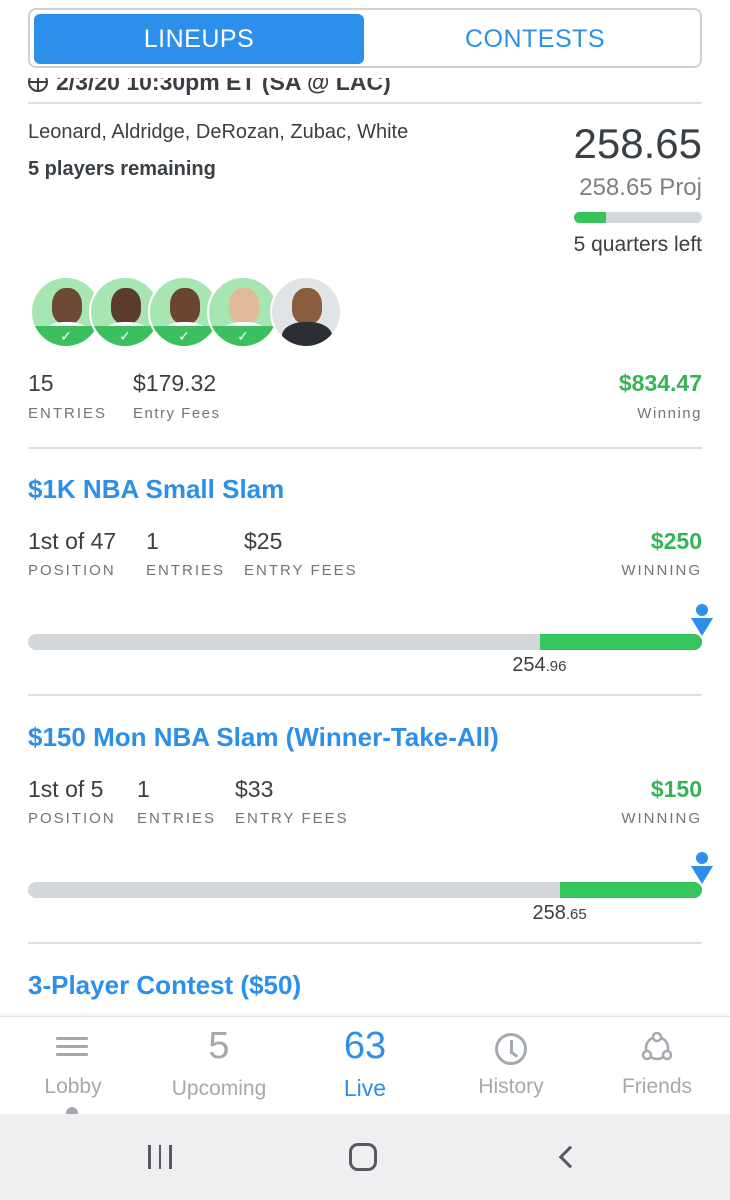  I want to click on nav-upcoming-label: Upcoming, so click(219, 1088).